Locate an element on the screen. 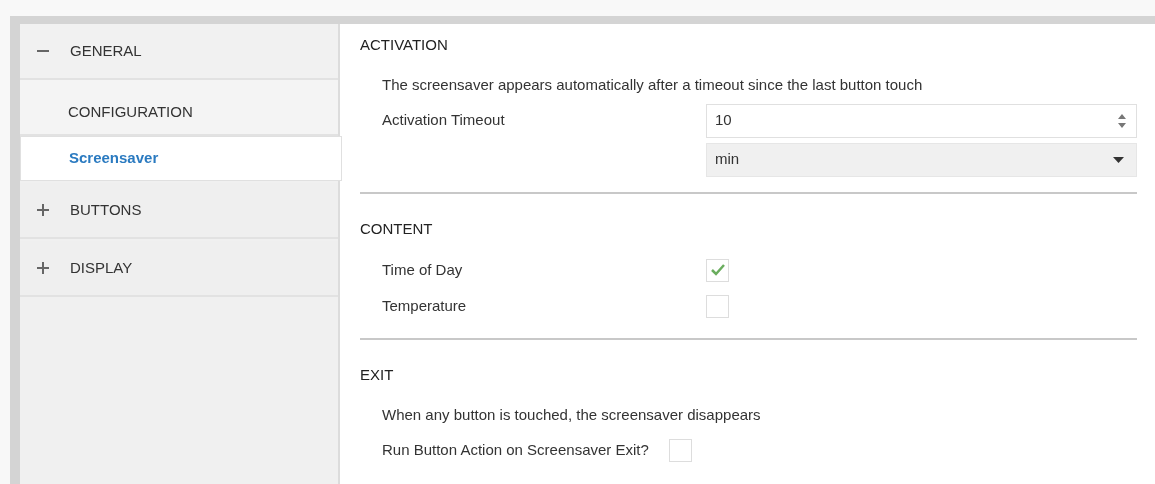 This screenshot has width=1155, height=484. section-description: When any button is touched, the screensaver disappears is located at coordinates (572, 415).